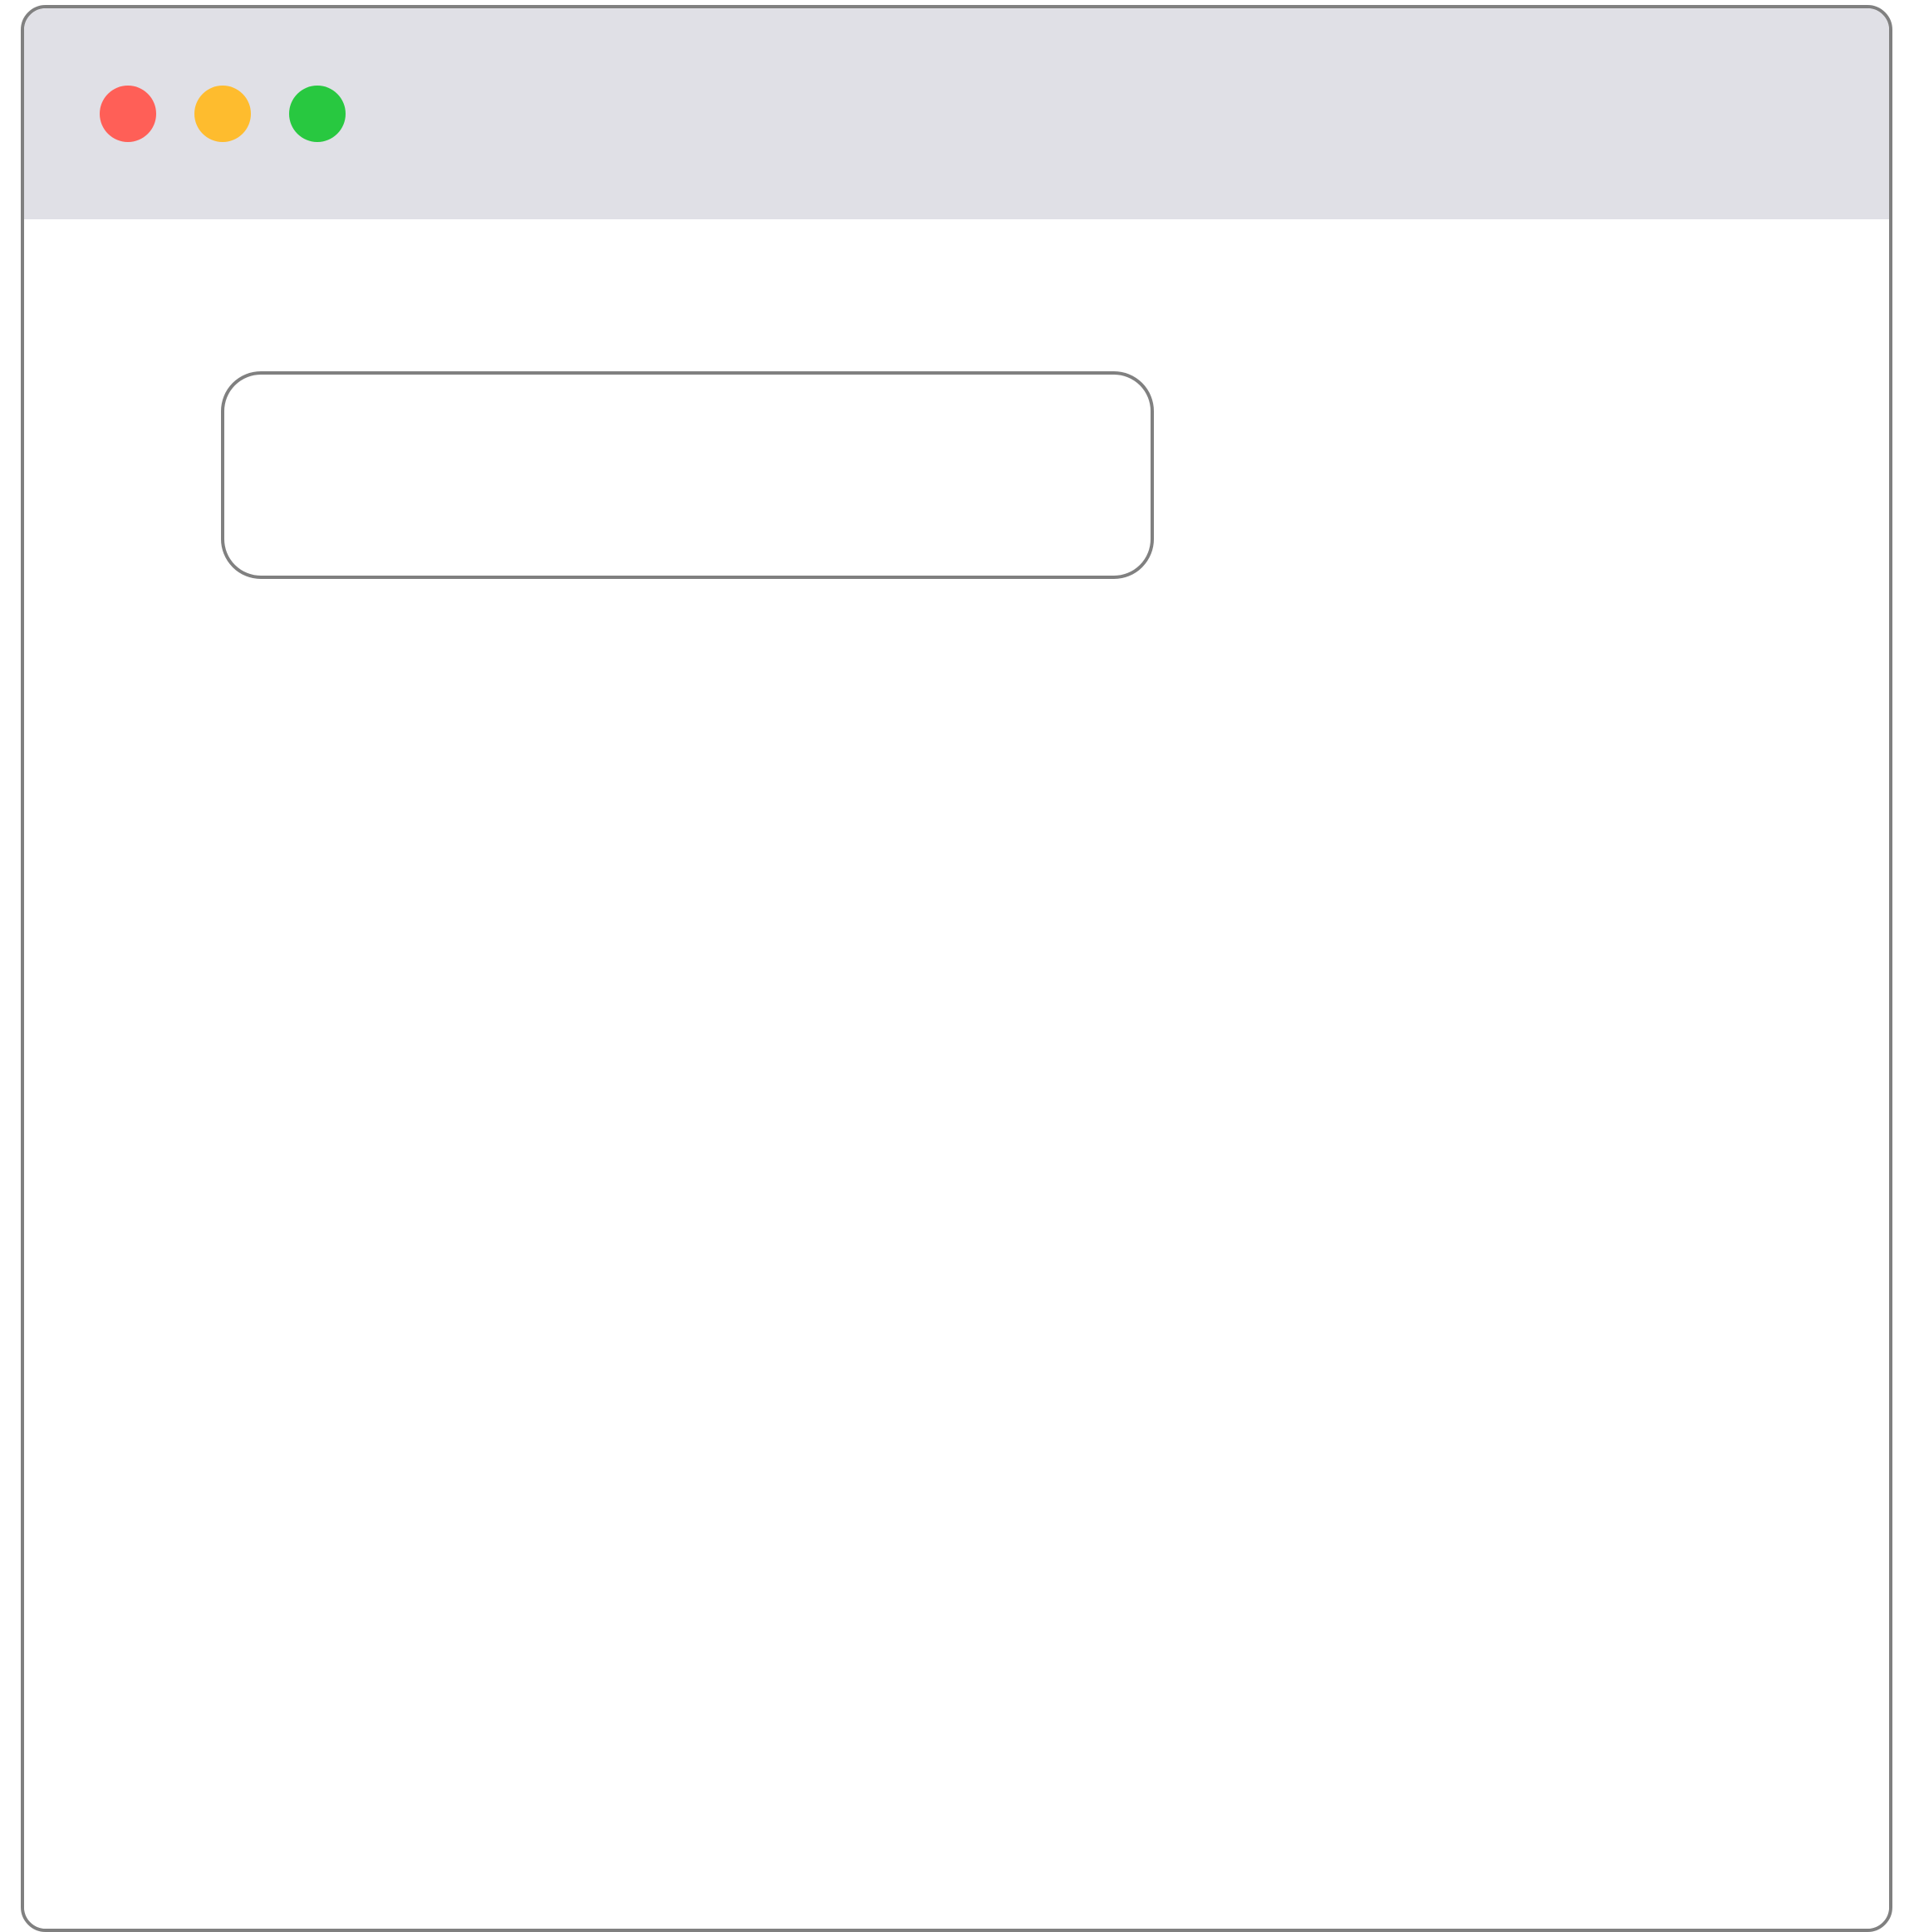  What do you see at coordinates (128, 114) in the screenshot?
I see `close-button` at bounding box center [128, 114].